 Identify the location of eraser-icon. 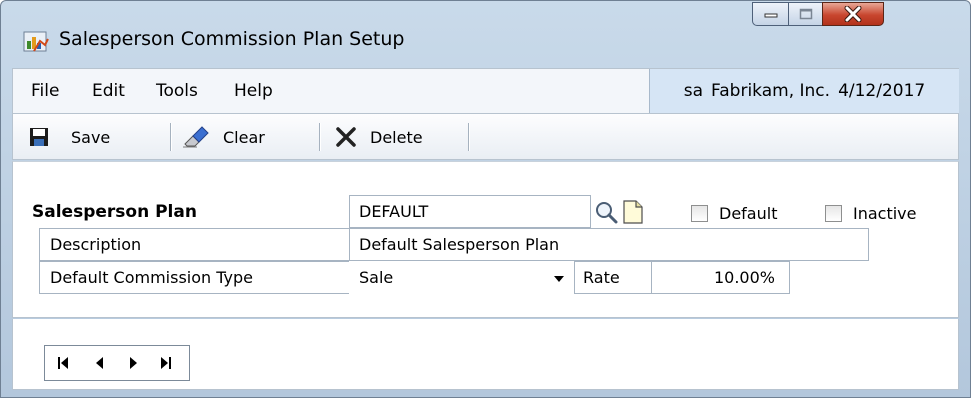
(196, 137).